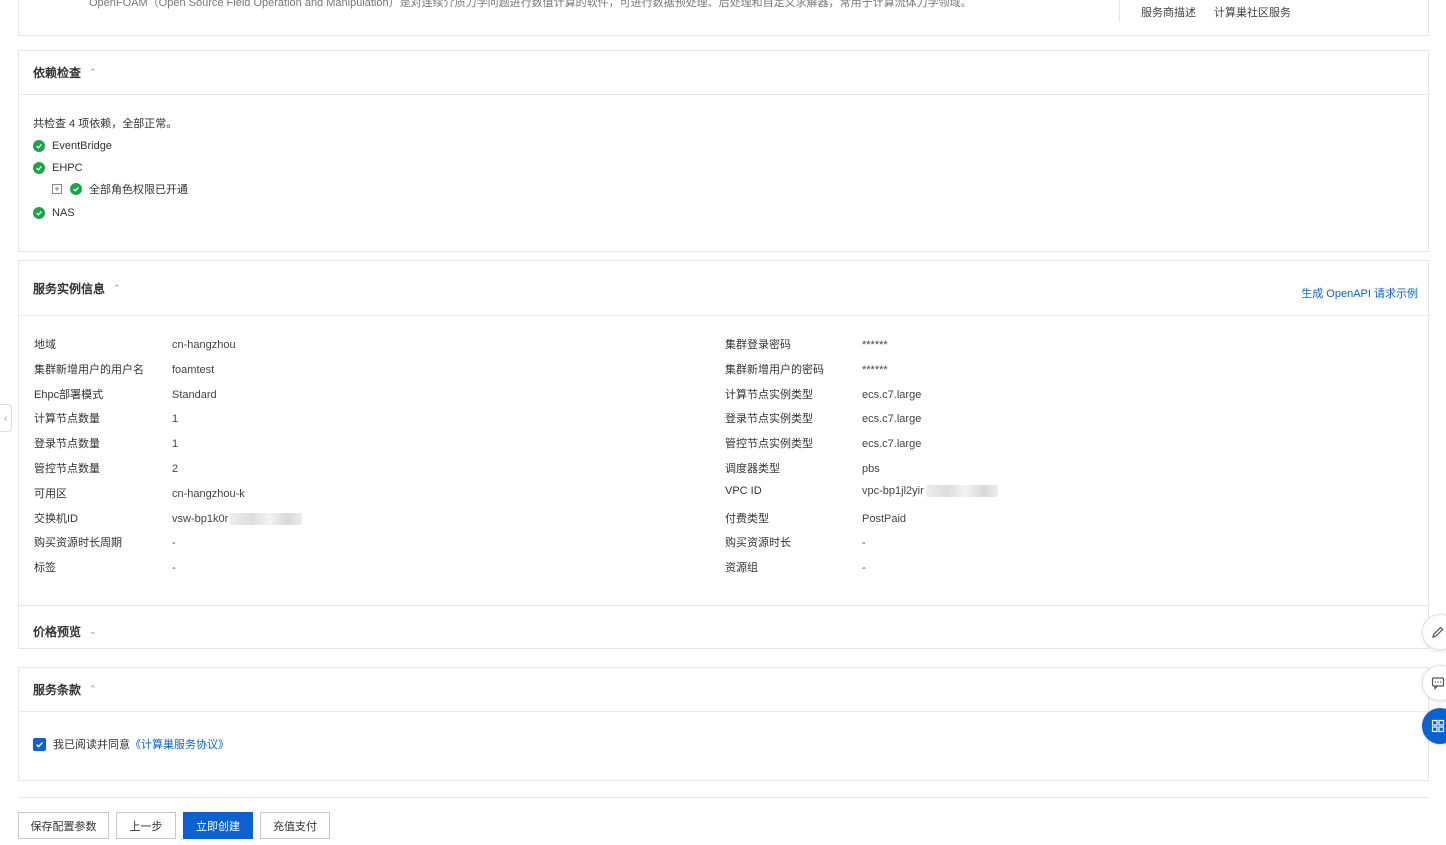  Describe the element at coordinates (723, 288) in the screenshot. I see `service-instance-header: 服务实例信息 ⌃ 生成 OpenAPI 请求示例` at that location.